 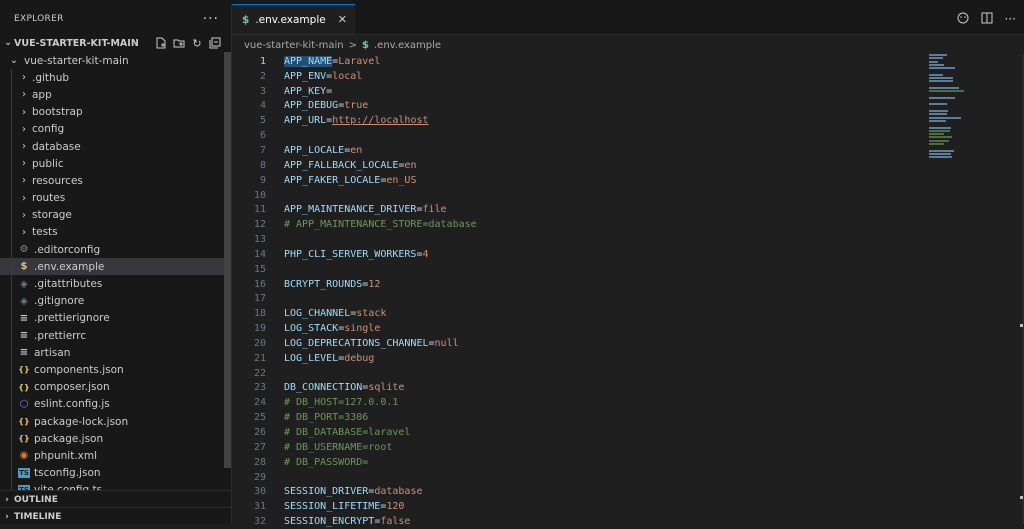 I want to click on folder-item: › bootstrap, so click(x=115, y=112).